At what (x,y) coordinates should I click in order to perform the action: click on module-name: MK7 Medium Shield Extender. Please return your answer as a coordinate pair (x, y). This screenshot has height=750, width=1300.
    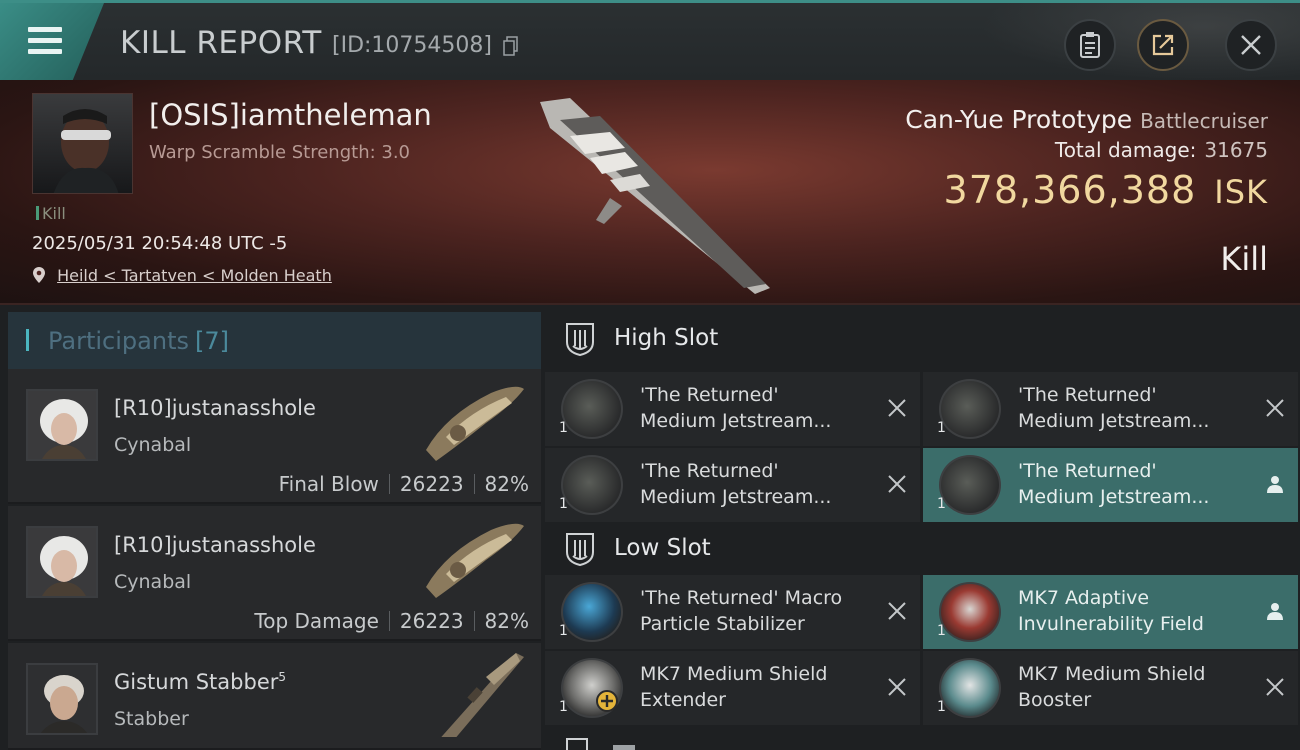
    Looking at the image, I should click on (734, 687).